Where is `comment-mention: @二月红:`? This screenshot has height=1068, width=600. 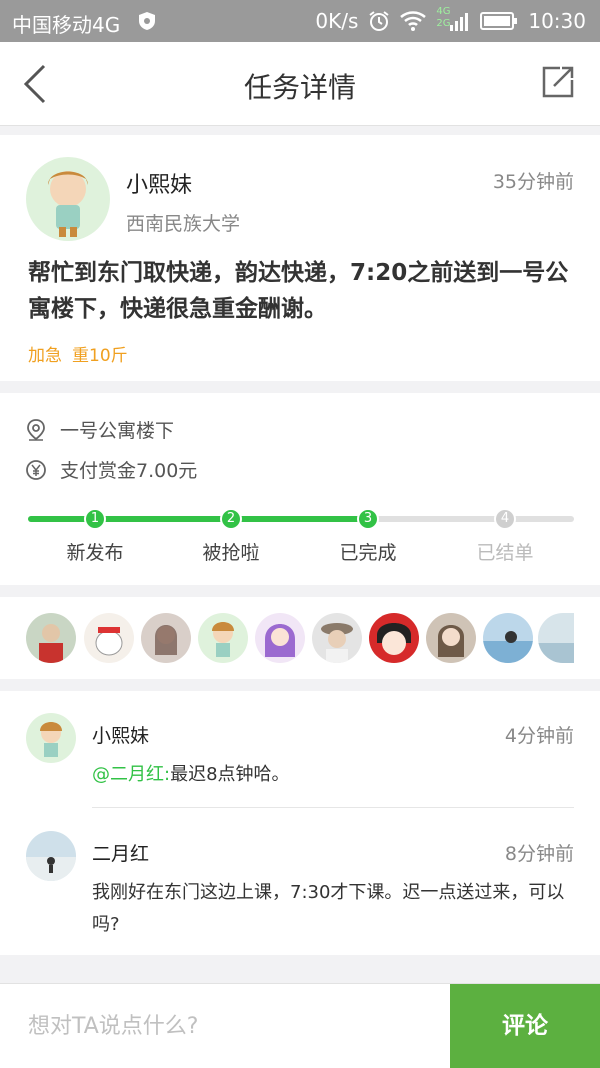 comment-mention: @二月红: is located at coordinates (131, 774).